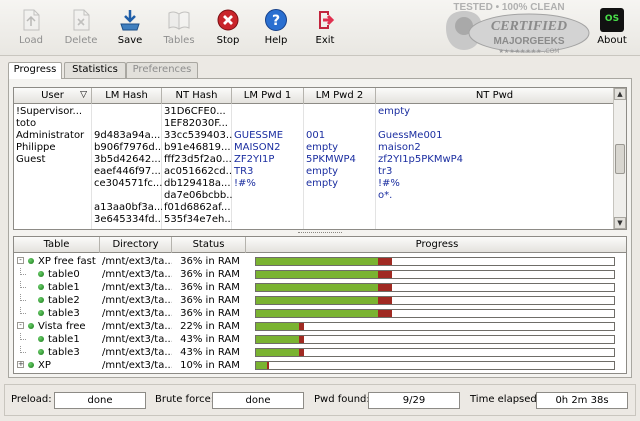 The height and width of the screenshot is (421, 640). I want to click on cell-nt-pwd: maison2, so click(399, 147).